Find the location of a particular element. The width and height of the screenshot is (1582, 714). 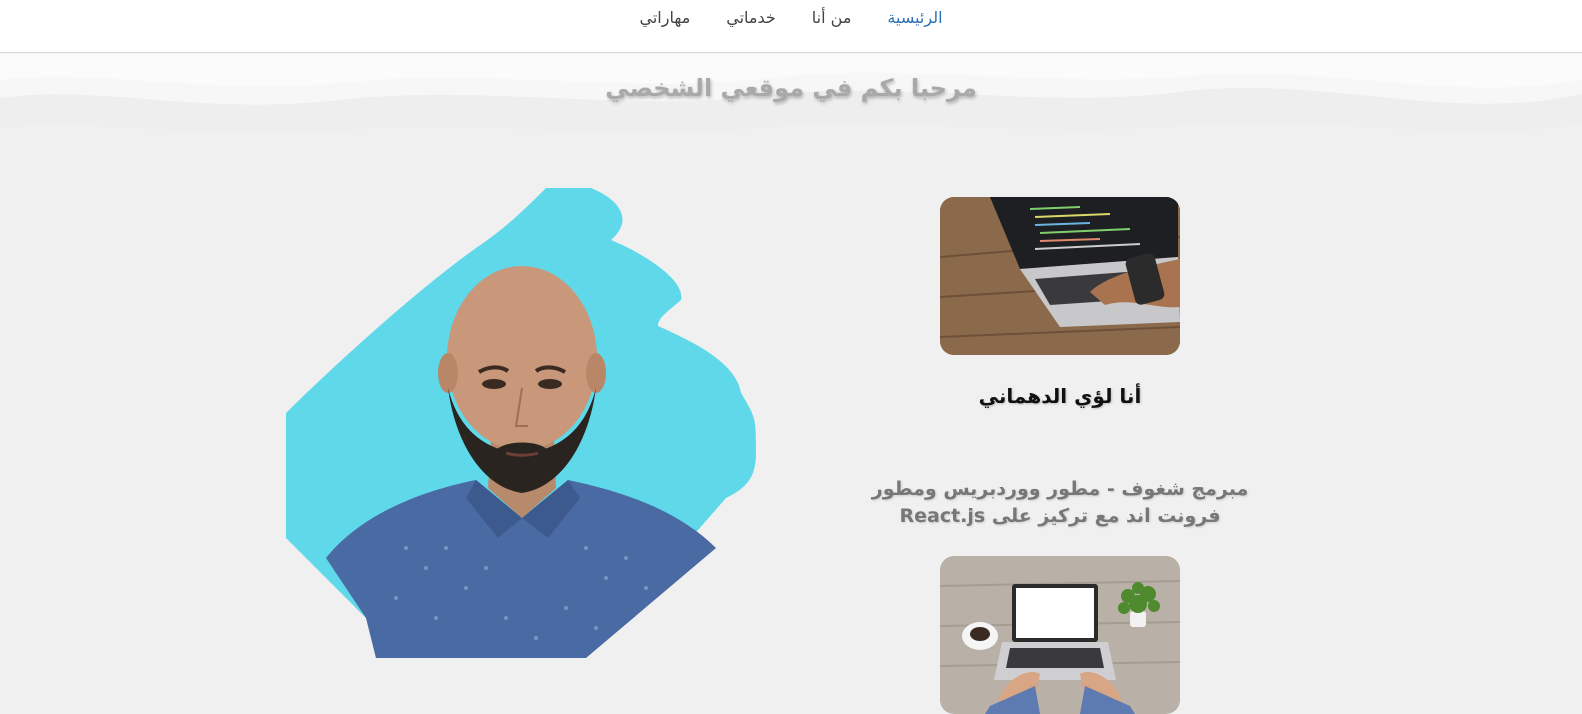

nav-link-services: خدماتي is located at coordinates (751, 17).